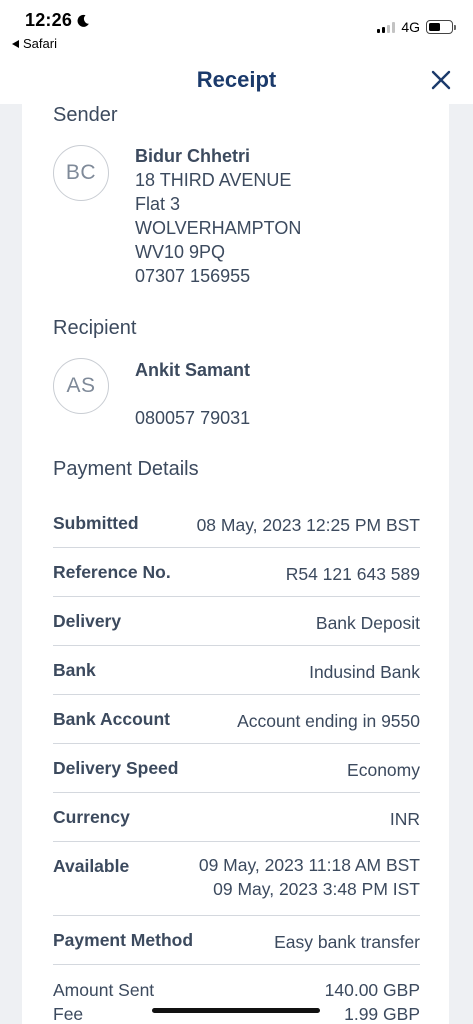 The height and width of the screenshot is (1024, 473). What do you see at coordinates (236, 572) in the screenshot?
I see `detail-row-reference: Reference No. R54 121 643 589` at bounding box center [236, 572].